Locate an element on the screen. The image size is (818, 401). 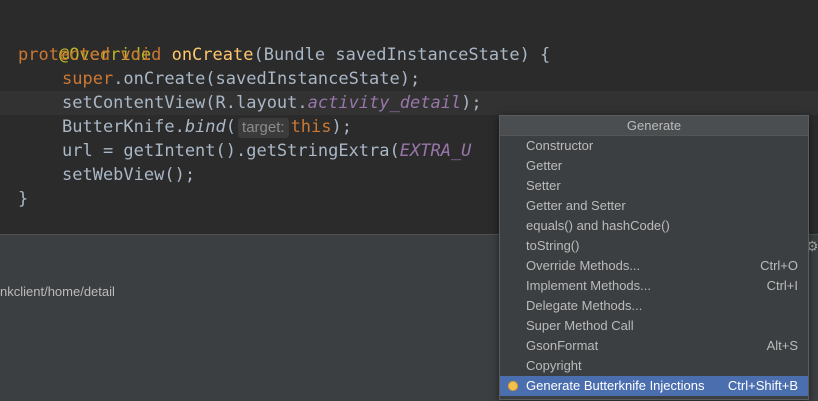
code-line-super: super.onCreate(savedInstanceState); is located at coordinates (241, 79).